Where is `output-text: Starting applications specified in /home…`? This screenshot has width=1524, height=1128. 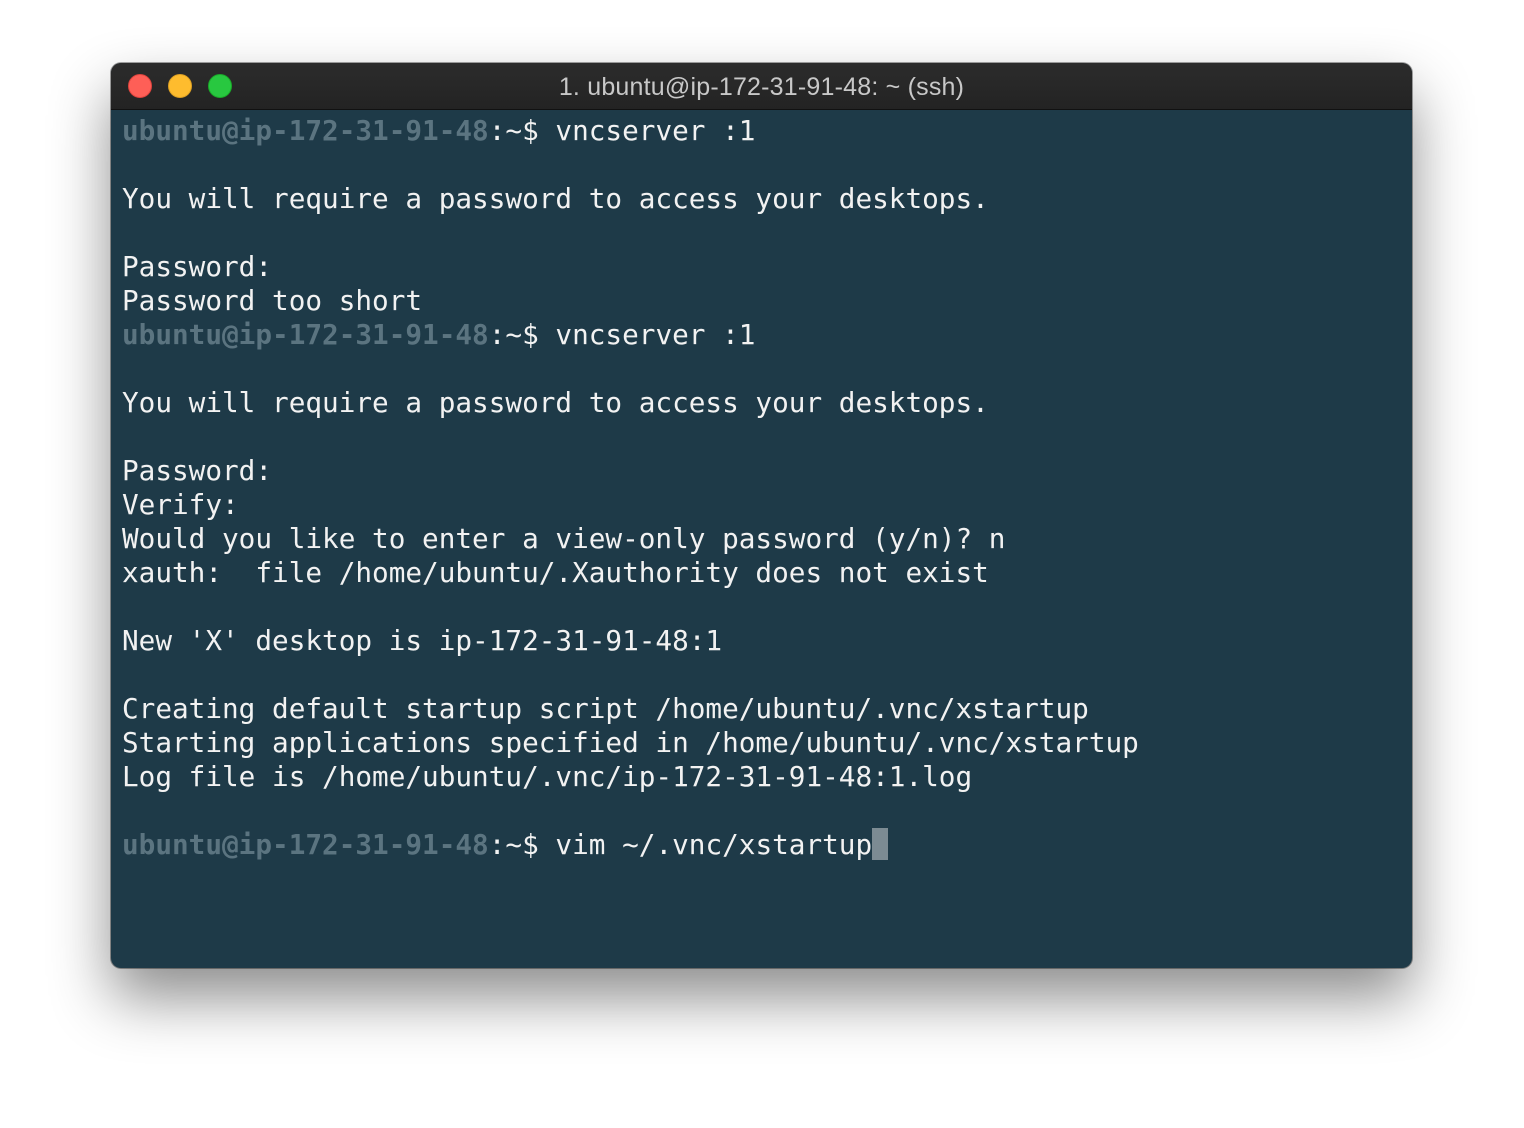
output-text: Starting applications specified in /home… is located at coordinates (630, 742).